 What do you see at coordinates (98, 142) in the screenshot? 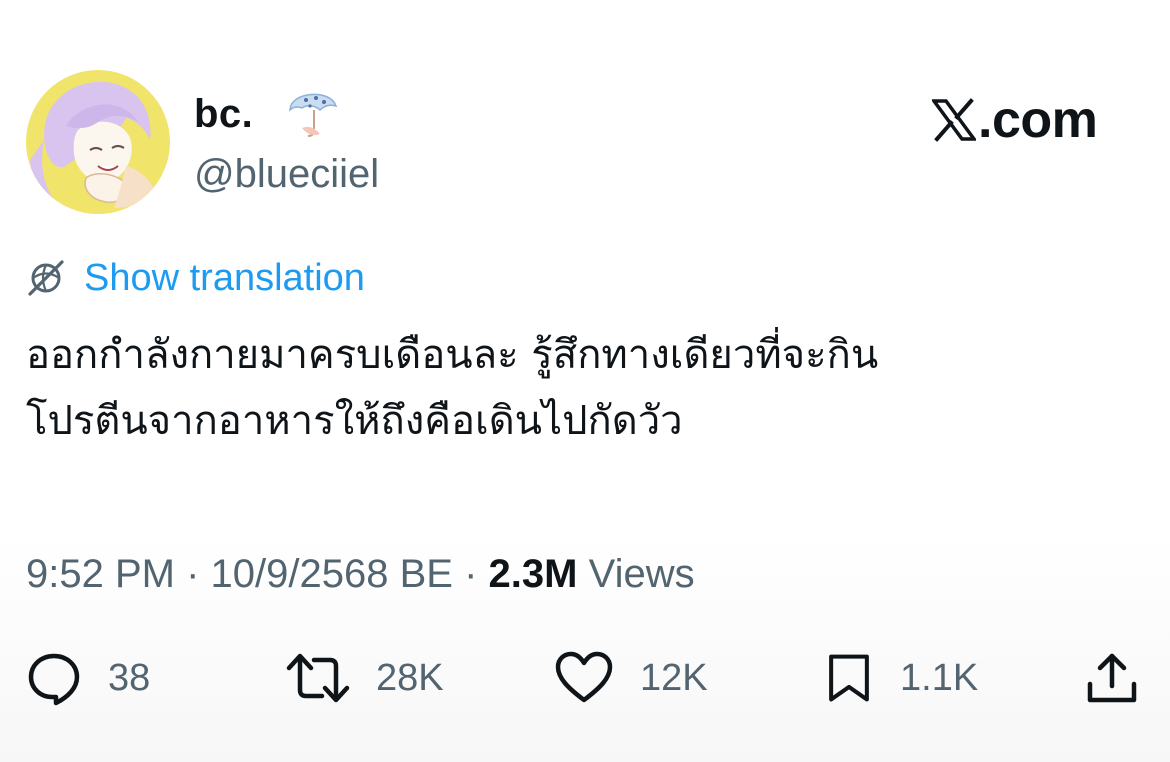
I see `avatar` at bounding box center [98, 142].